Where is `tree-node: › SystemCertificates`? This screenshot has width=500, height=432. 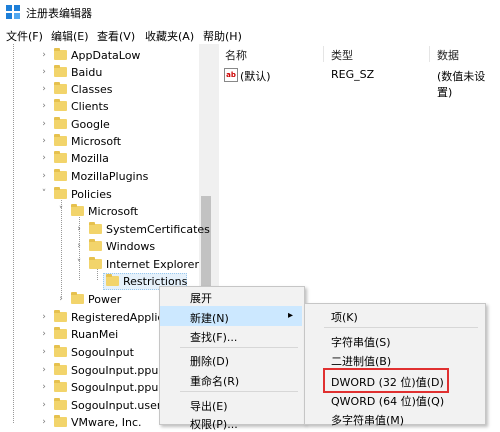
tree-node: › SystemCertificates is located at coordinates (105, 229).